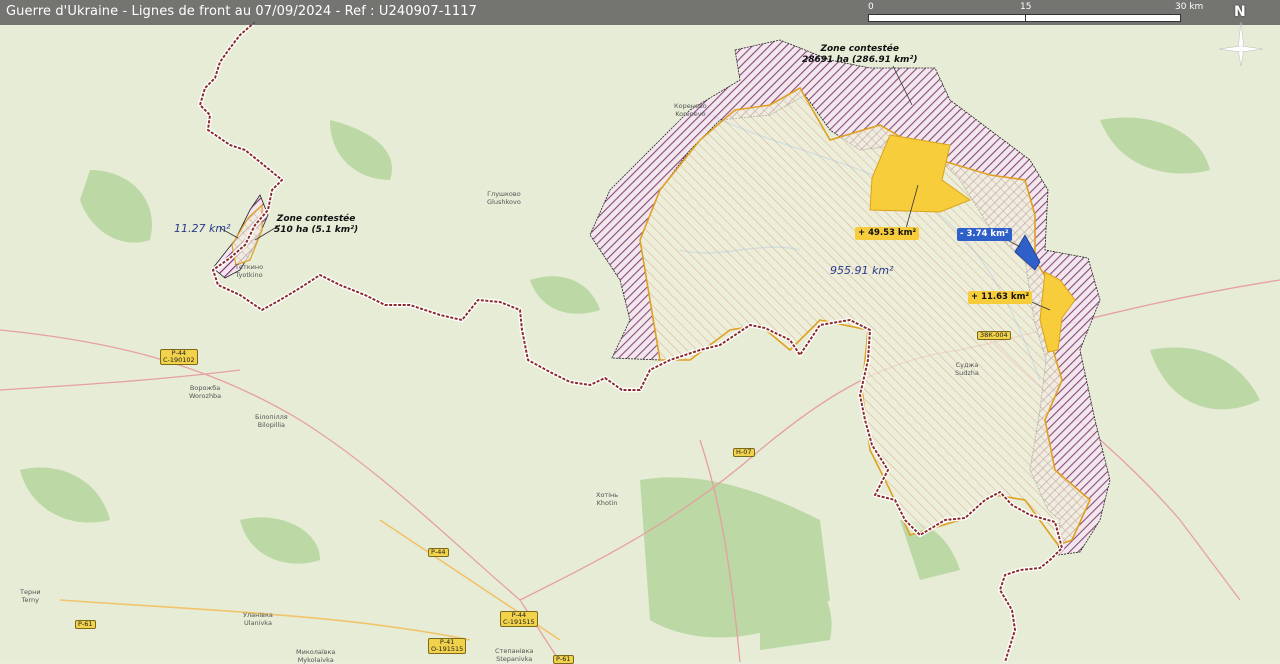  What do you see at coordinates (1000, 297) in the screenshot?
I see `gain-east-badge: + 11.63 km²` at bounding box center [1000, 297].